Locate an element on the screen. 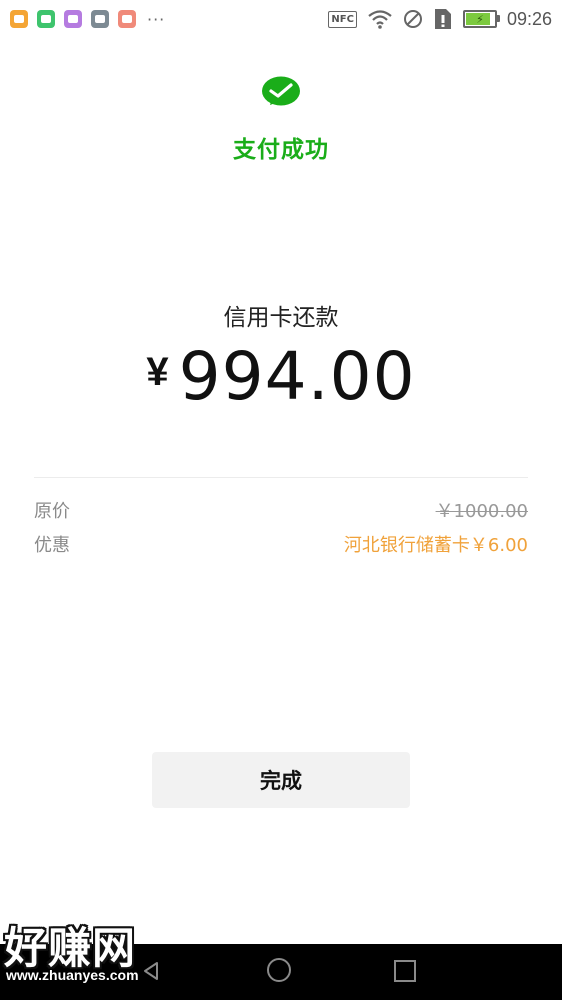 Image resolution: width=562 pixels, height=1000 pixels. nfc-icon: NFC is located at coordinates (342, 19).